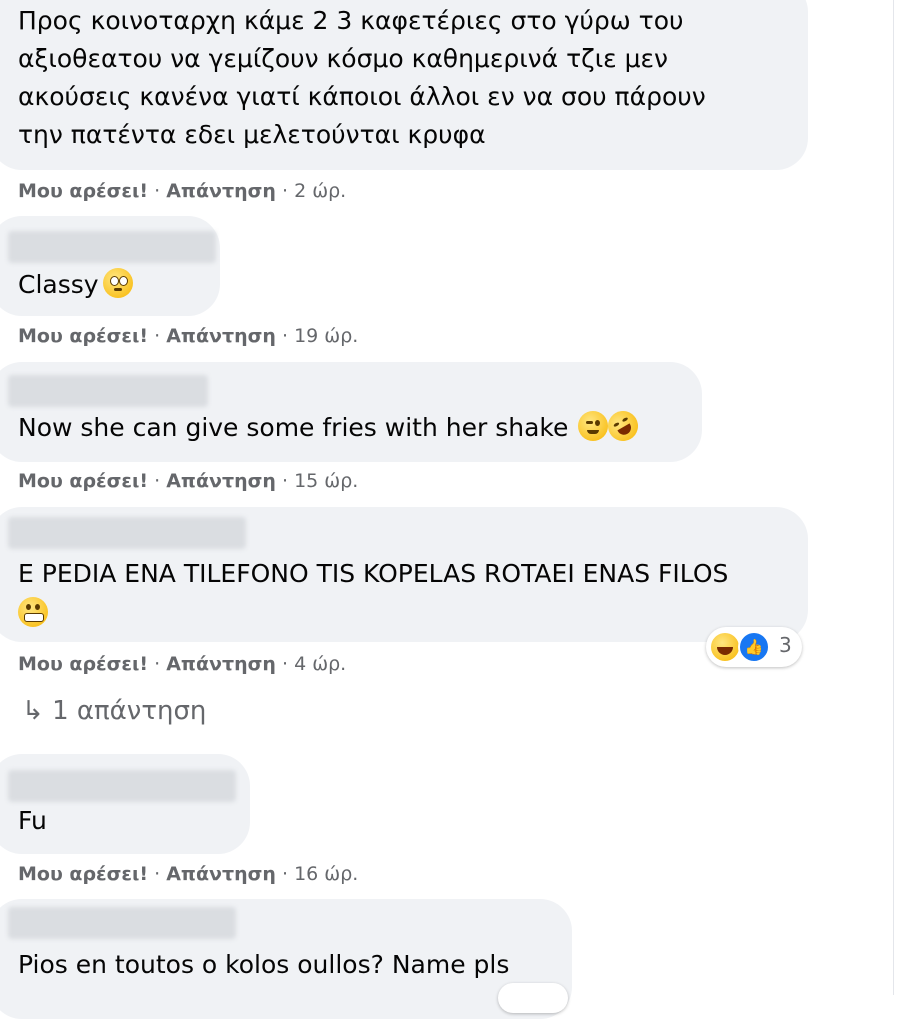 The height and width of the screenshot is (1019, 900). Describe the element at coordinates (320, 191) in the screenshot. I see `timestamp: 2 ώρ.` at that location.